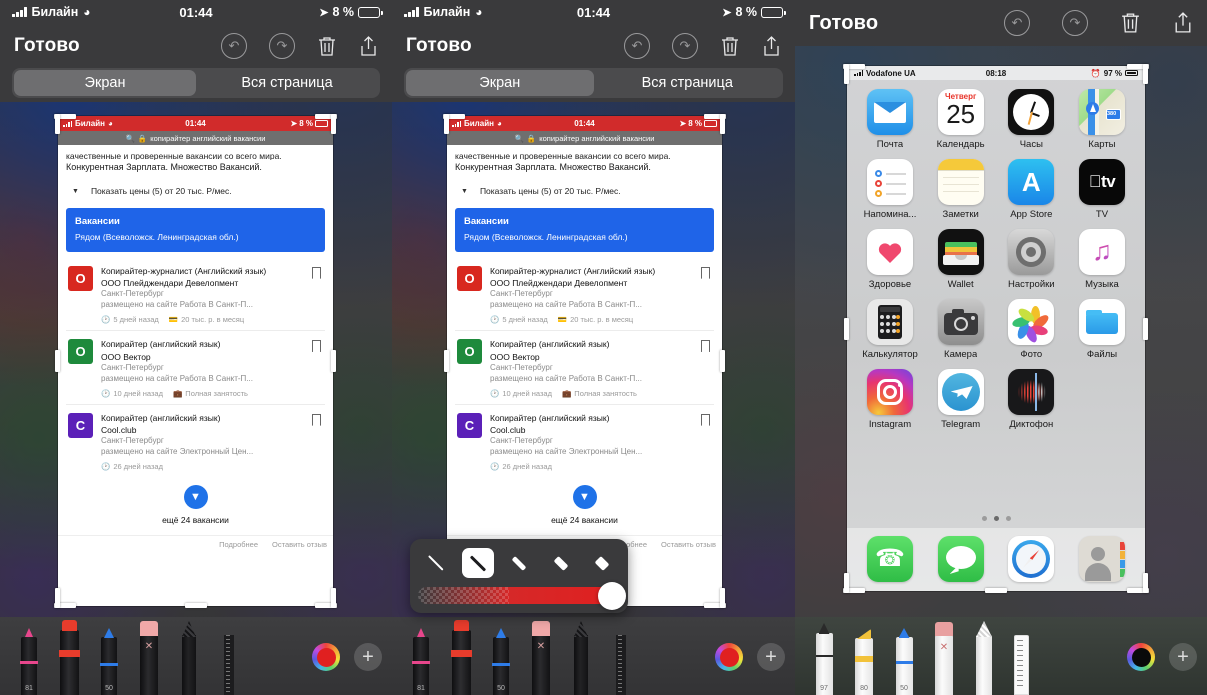  Describe the element at coordinates (461, 657) in the screenshot. I see `highlighter-tool` at that location.